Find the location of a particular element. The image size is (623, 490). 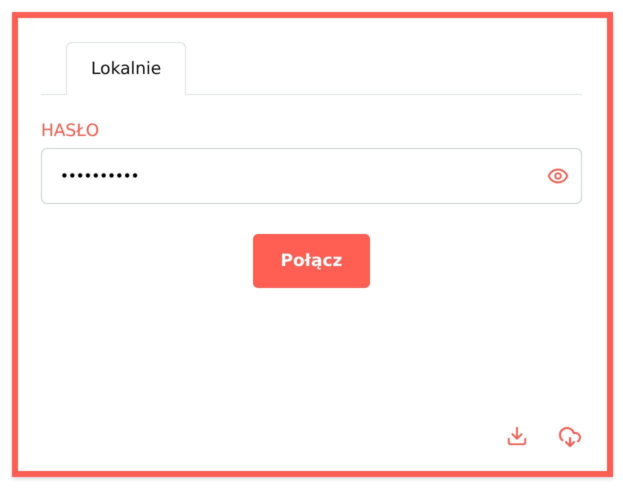

password-field: •••••••••• is located at coordinates (311, 176).